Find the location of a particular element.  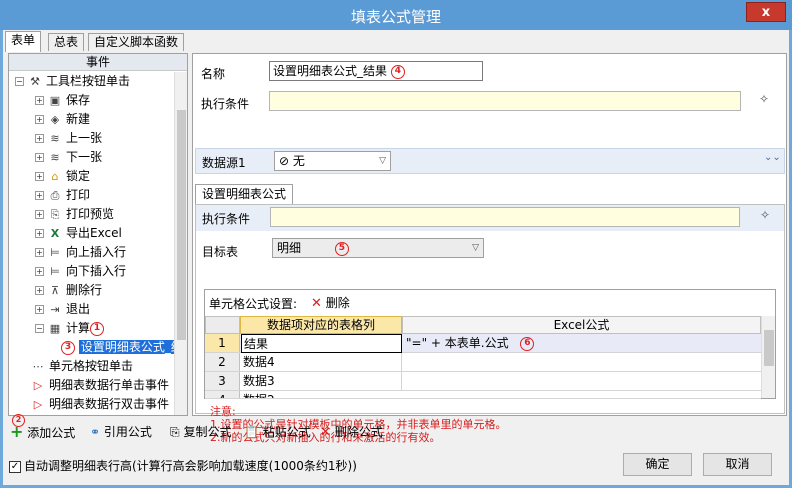

target-table-label: 目标表 is located at coordinates (220, 252).